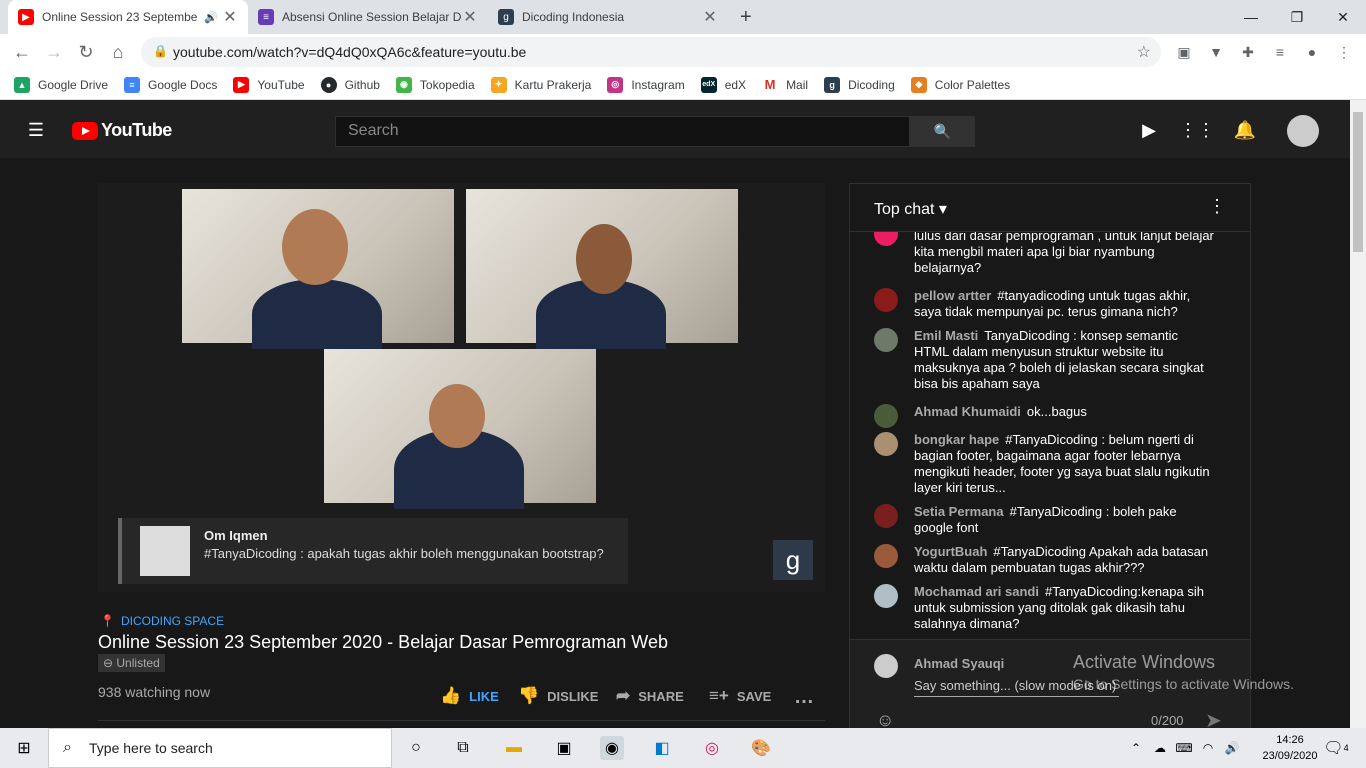 The height and width of the screenshot is (768, 1366). I want to click on create-video-icon: ▶, so click(1149, 130).